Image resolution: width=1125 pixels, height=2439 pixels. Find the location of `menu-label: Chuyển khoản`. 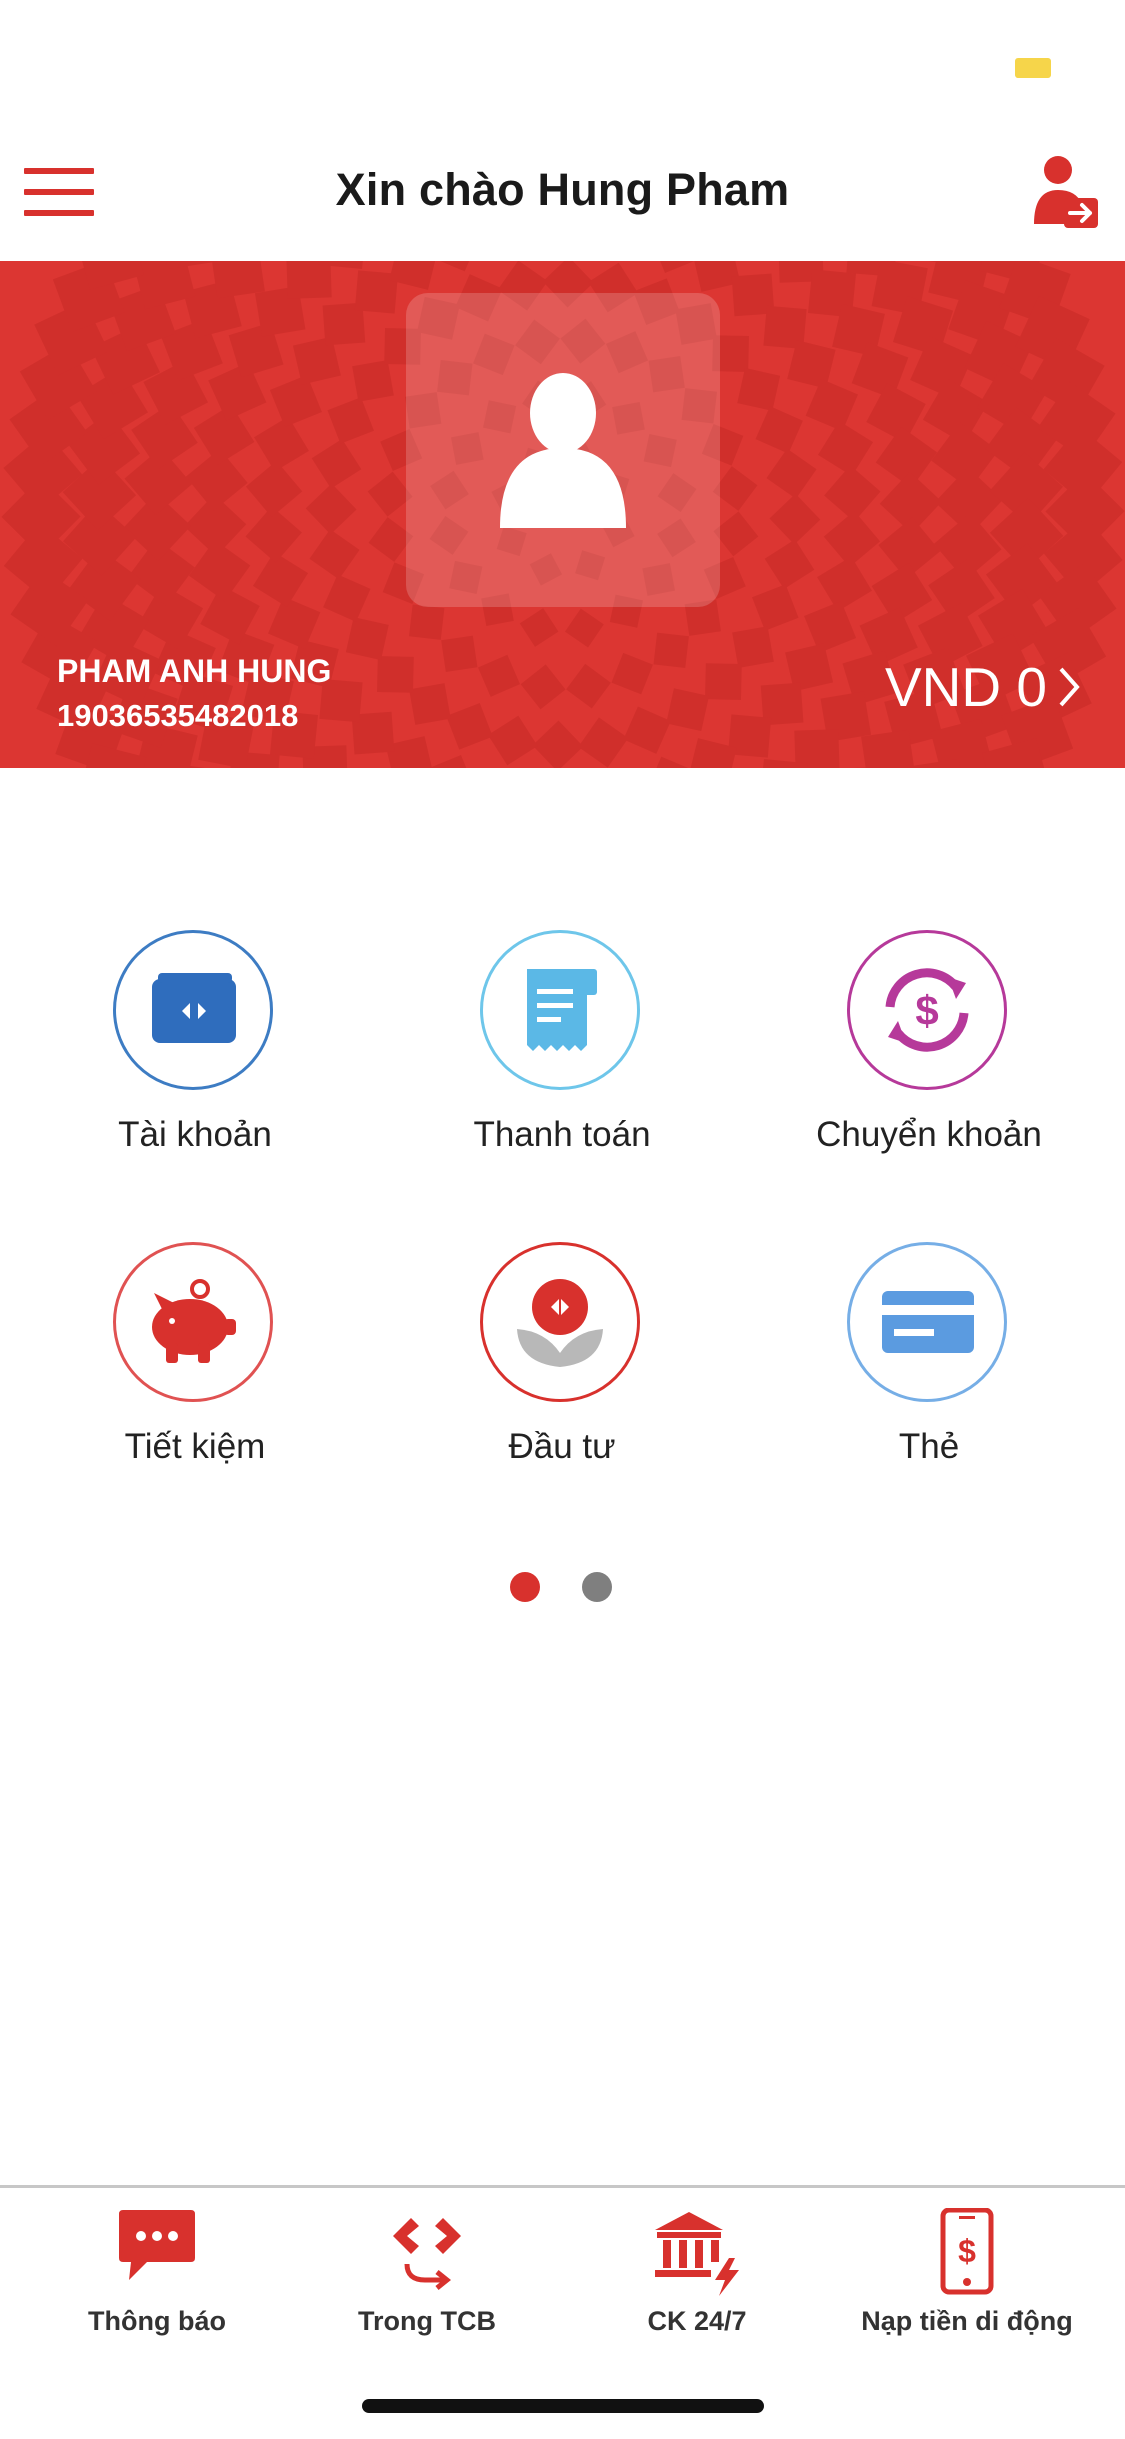

menu-label: Chuyển khoản is located at coordinates (929, 1134).